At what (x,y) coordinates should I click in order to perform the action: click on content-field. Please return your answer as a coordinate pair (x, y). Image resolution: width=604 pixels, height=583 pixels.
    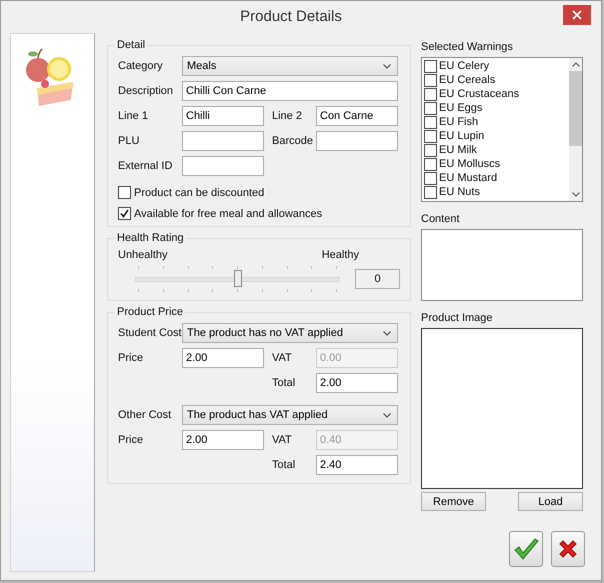
    Looking at the image, I should click on (502, 265).